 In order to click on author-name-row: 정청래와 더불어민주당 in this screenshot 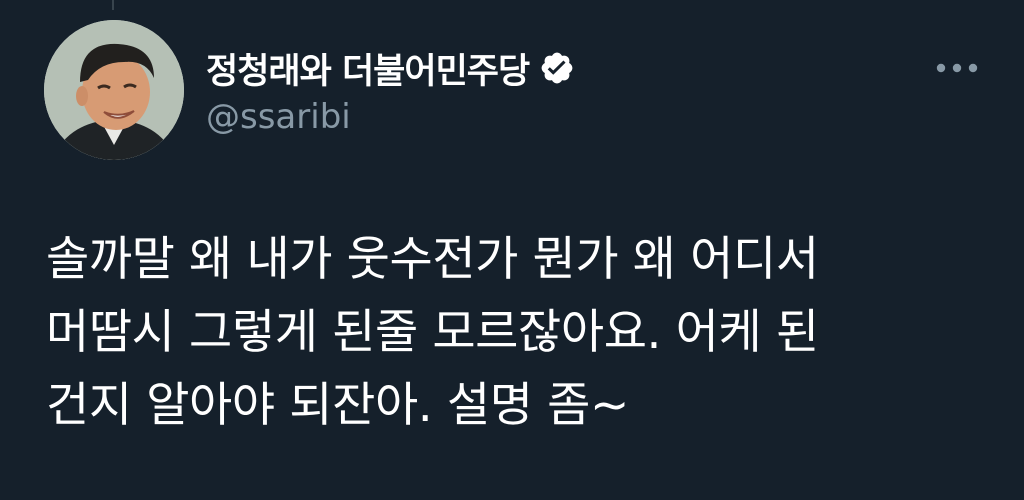, I will do `click(390, 68)`.